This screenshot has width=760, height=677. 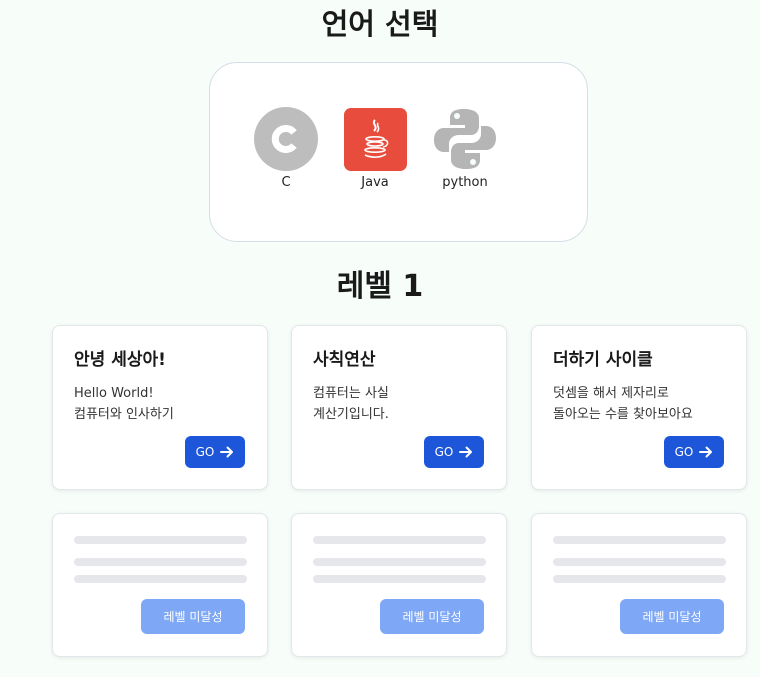 I want to click on lesson-description-line: 덧셈을 해서 제자리로, so click(x=611, y=393).